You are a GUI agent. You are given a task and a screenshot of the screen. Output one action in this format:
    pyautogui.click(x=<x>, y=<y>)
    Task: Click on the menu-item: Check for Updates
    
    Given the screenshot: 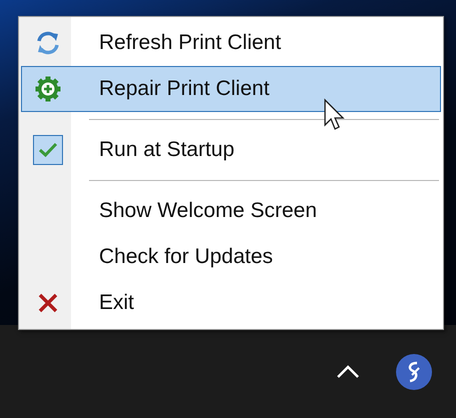 What is the action you would take?
    pyautogui.click(x=231, y=257)
    